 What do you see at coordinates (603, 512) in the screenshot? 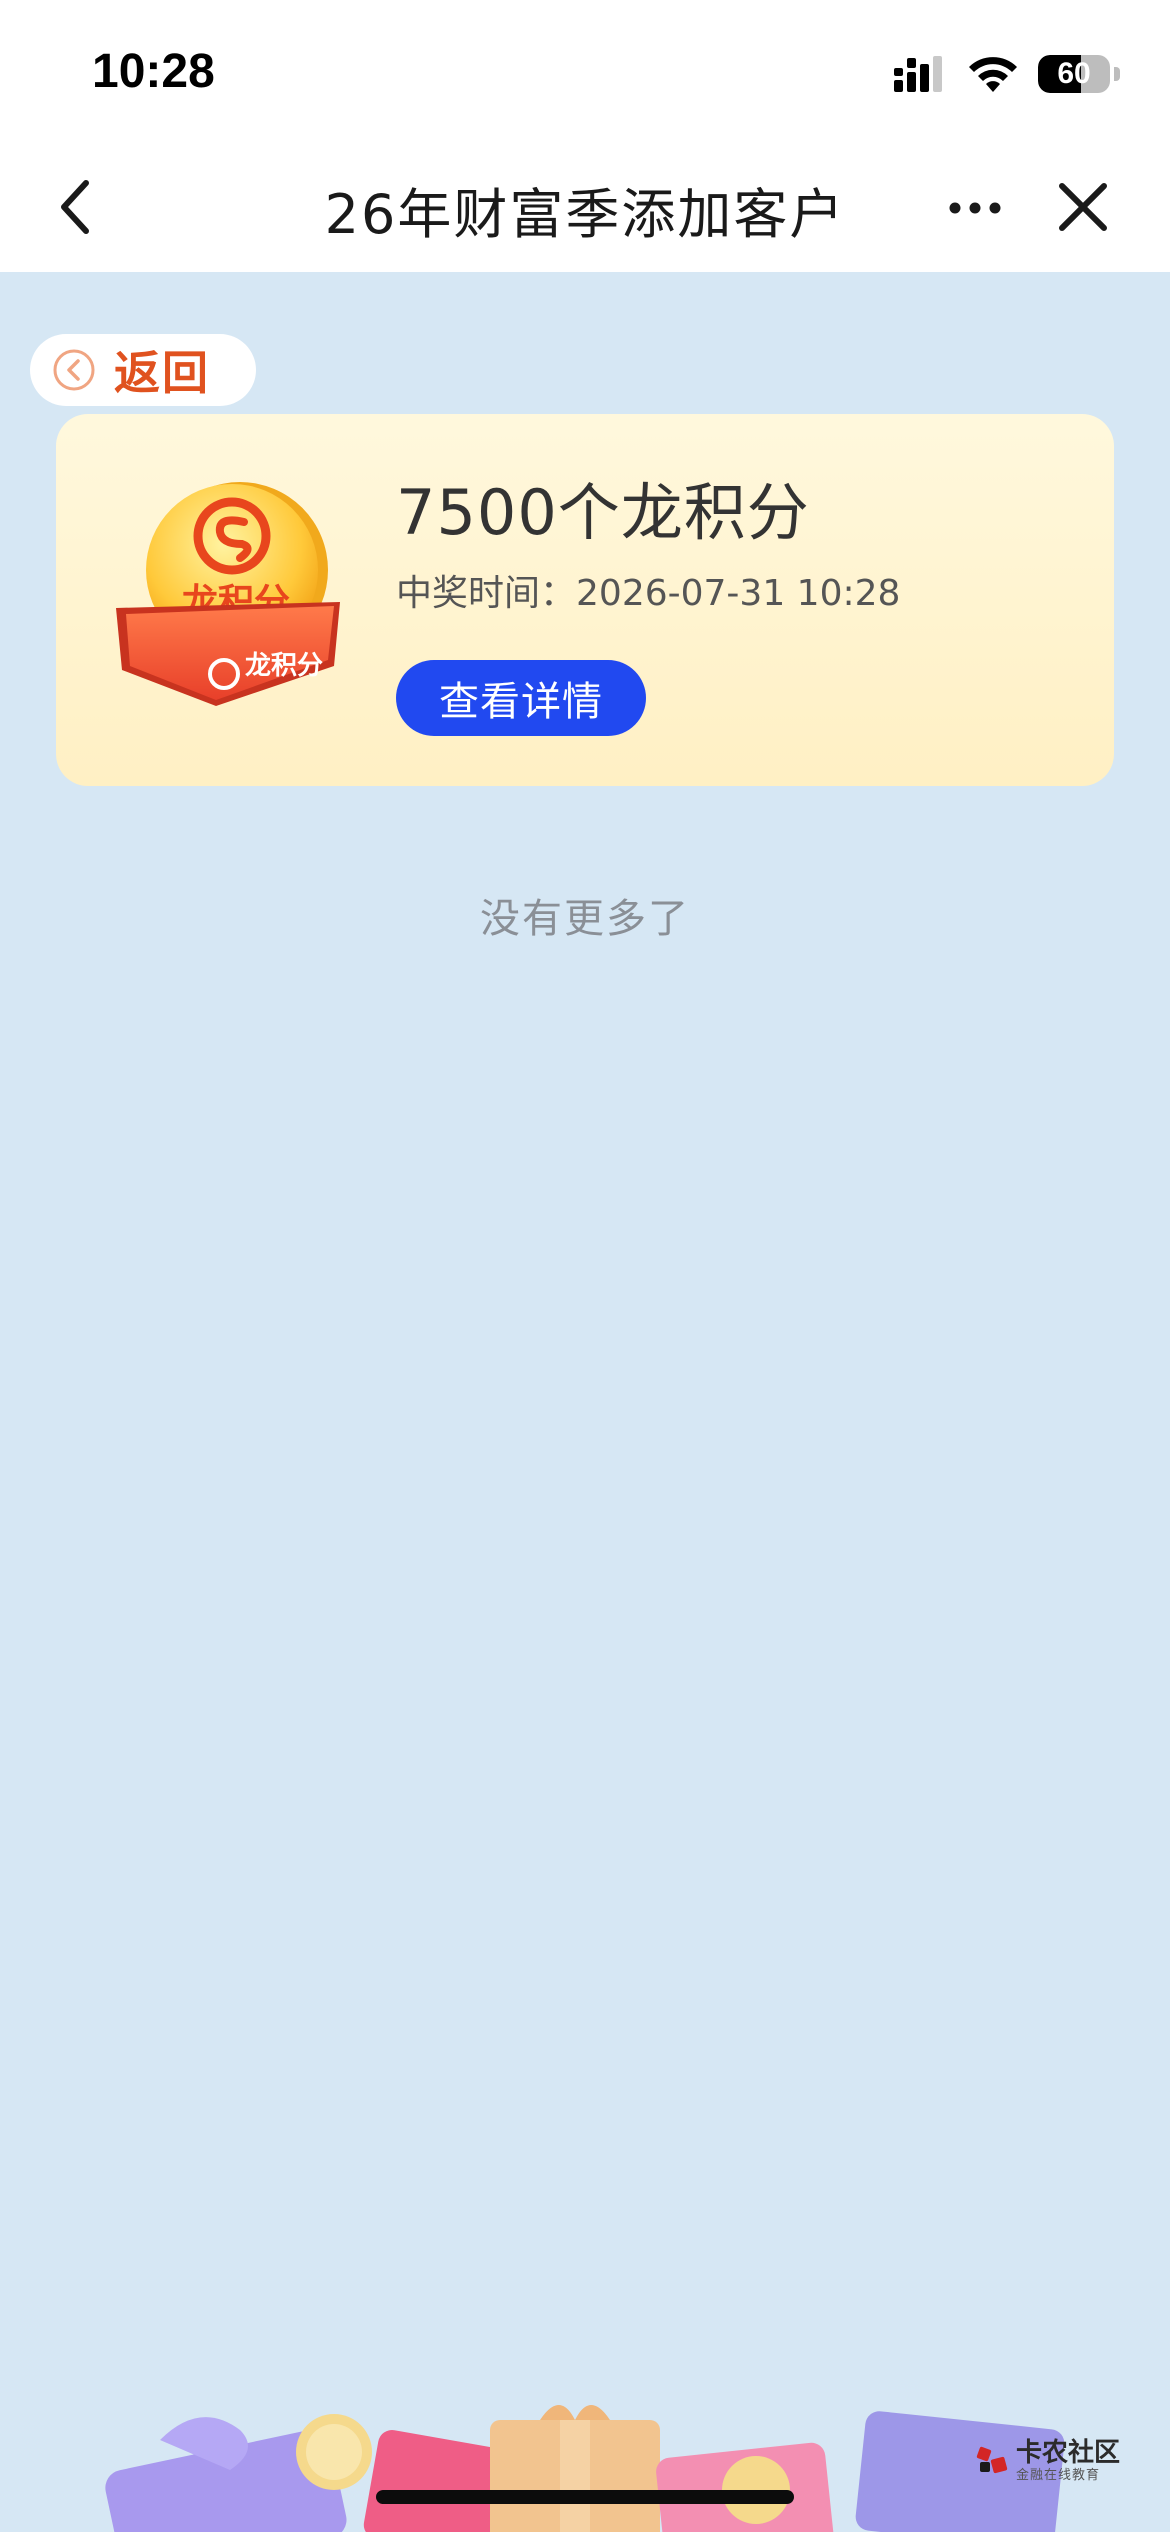
I see `prize-title: 7500个龙积分` at bounding box center [603, 512].